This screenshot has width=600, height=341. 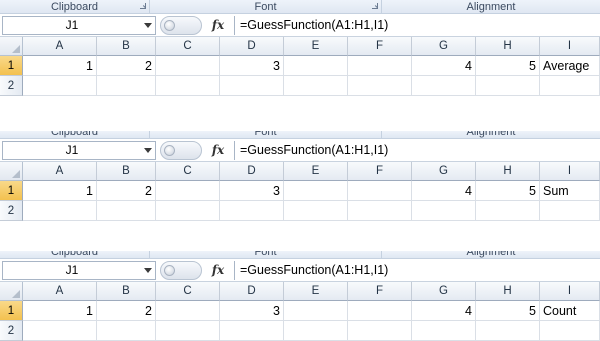 I want to click on column-header-i: I, so click(x=570, y=46).